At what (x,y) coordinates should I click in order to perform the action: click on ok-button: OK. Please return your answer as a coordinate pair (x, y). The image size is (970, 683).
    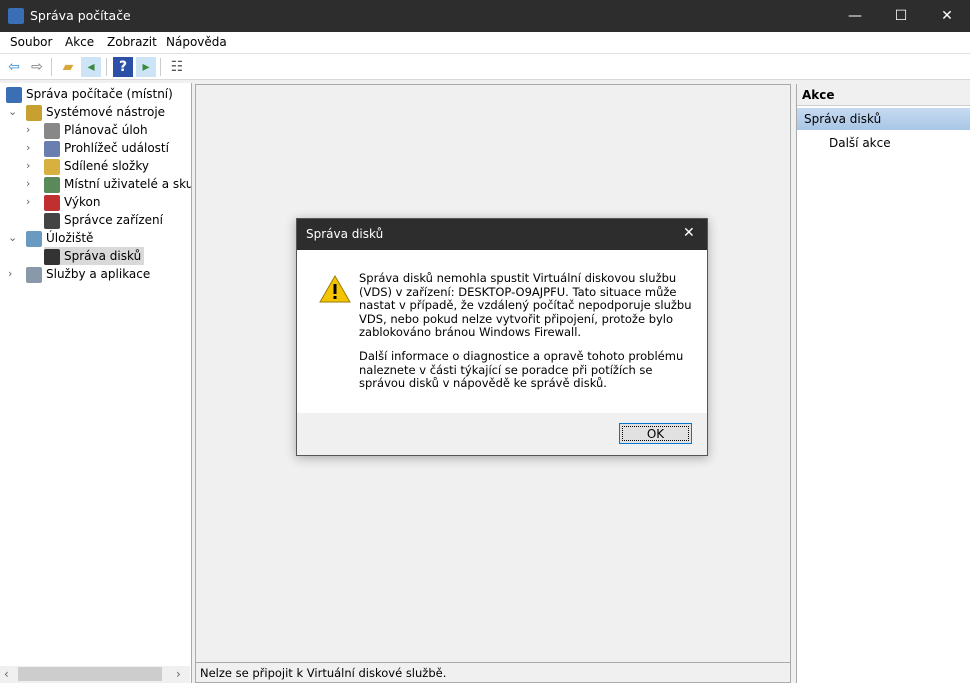
    Looking at the image, I should click on (655, 433).